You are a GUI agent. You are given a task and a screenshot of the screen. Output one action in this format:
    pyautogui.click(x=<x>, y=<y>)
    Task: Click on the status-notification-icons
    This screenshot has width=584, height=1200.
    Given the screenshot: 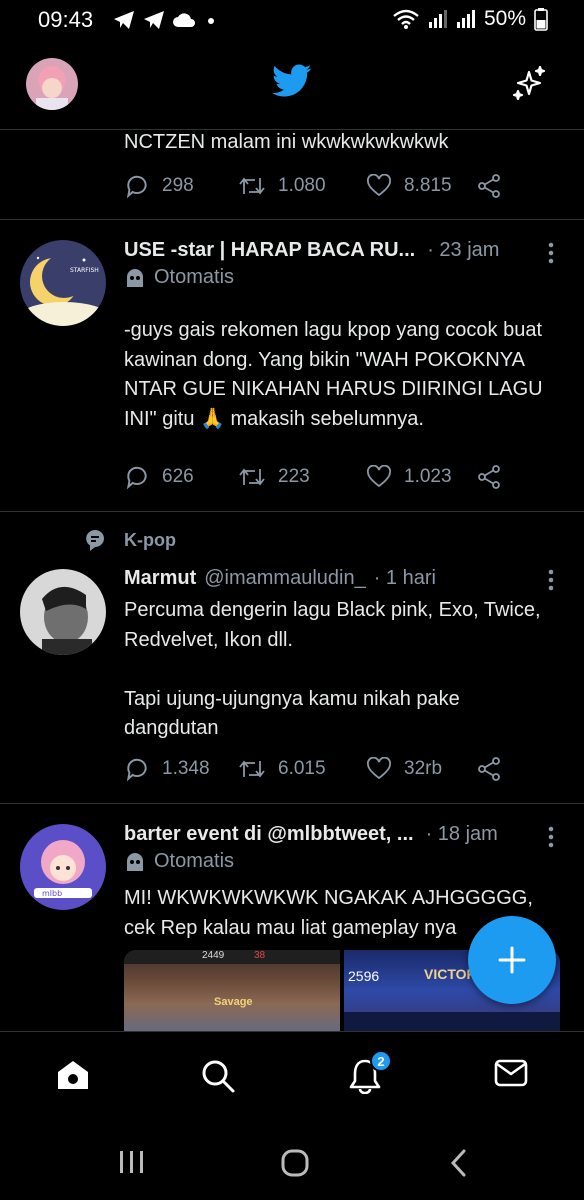 What is the action you would take?
    pyautogui.click(x=165, y=20)
    